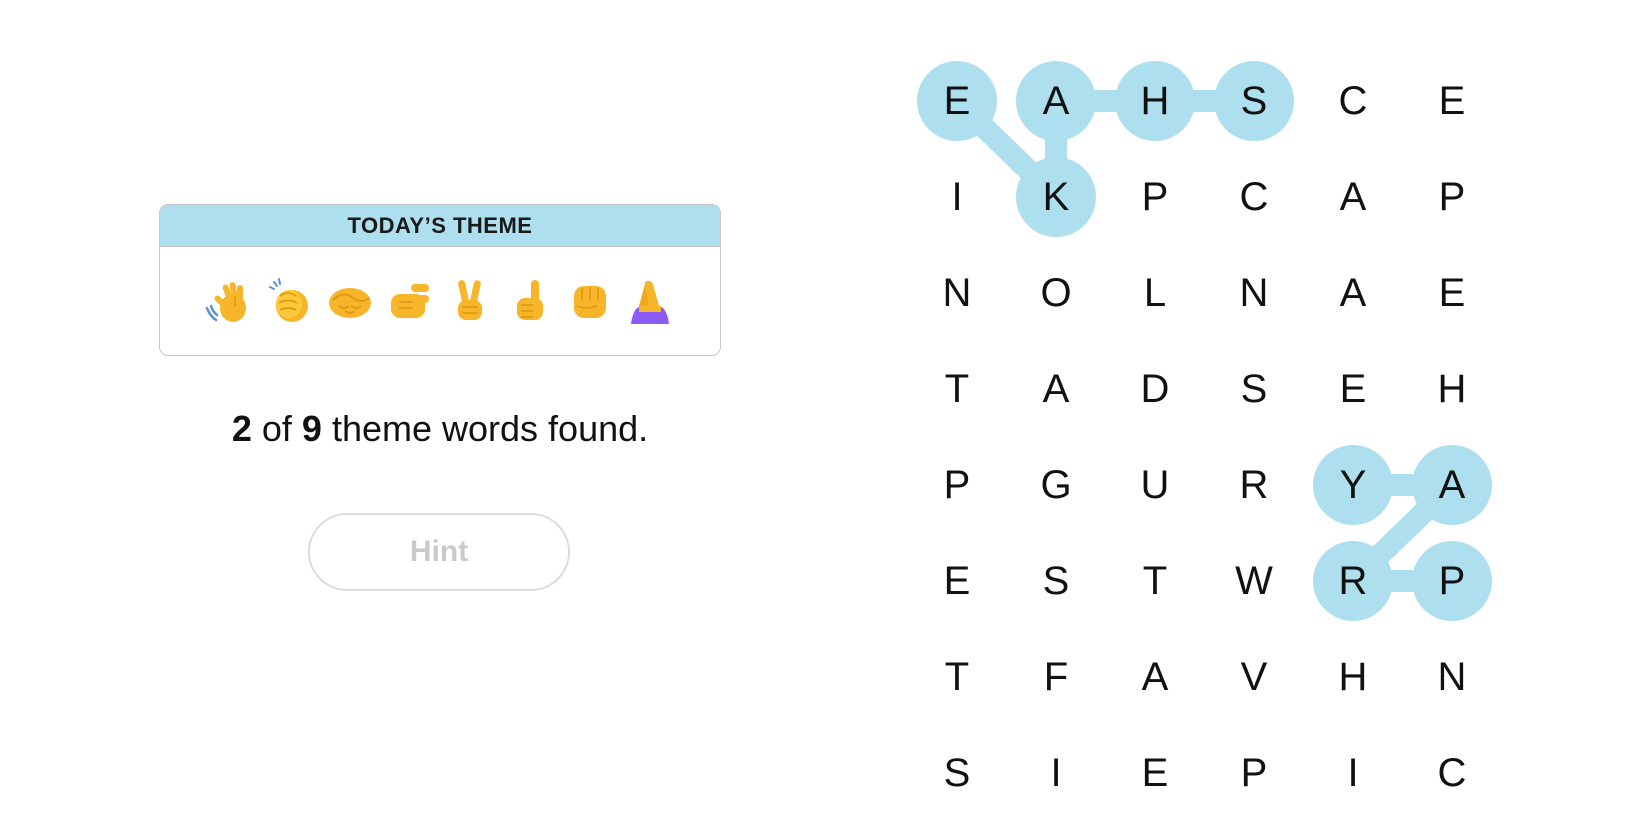  I want to click on theme-card: TODAY’S THEME, so click(440, 280).